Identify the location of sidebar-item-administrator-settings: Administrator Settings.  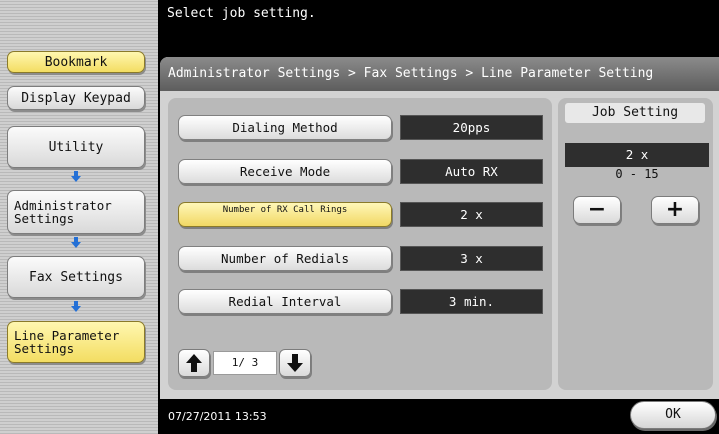
(76, 212).